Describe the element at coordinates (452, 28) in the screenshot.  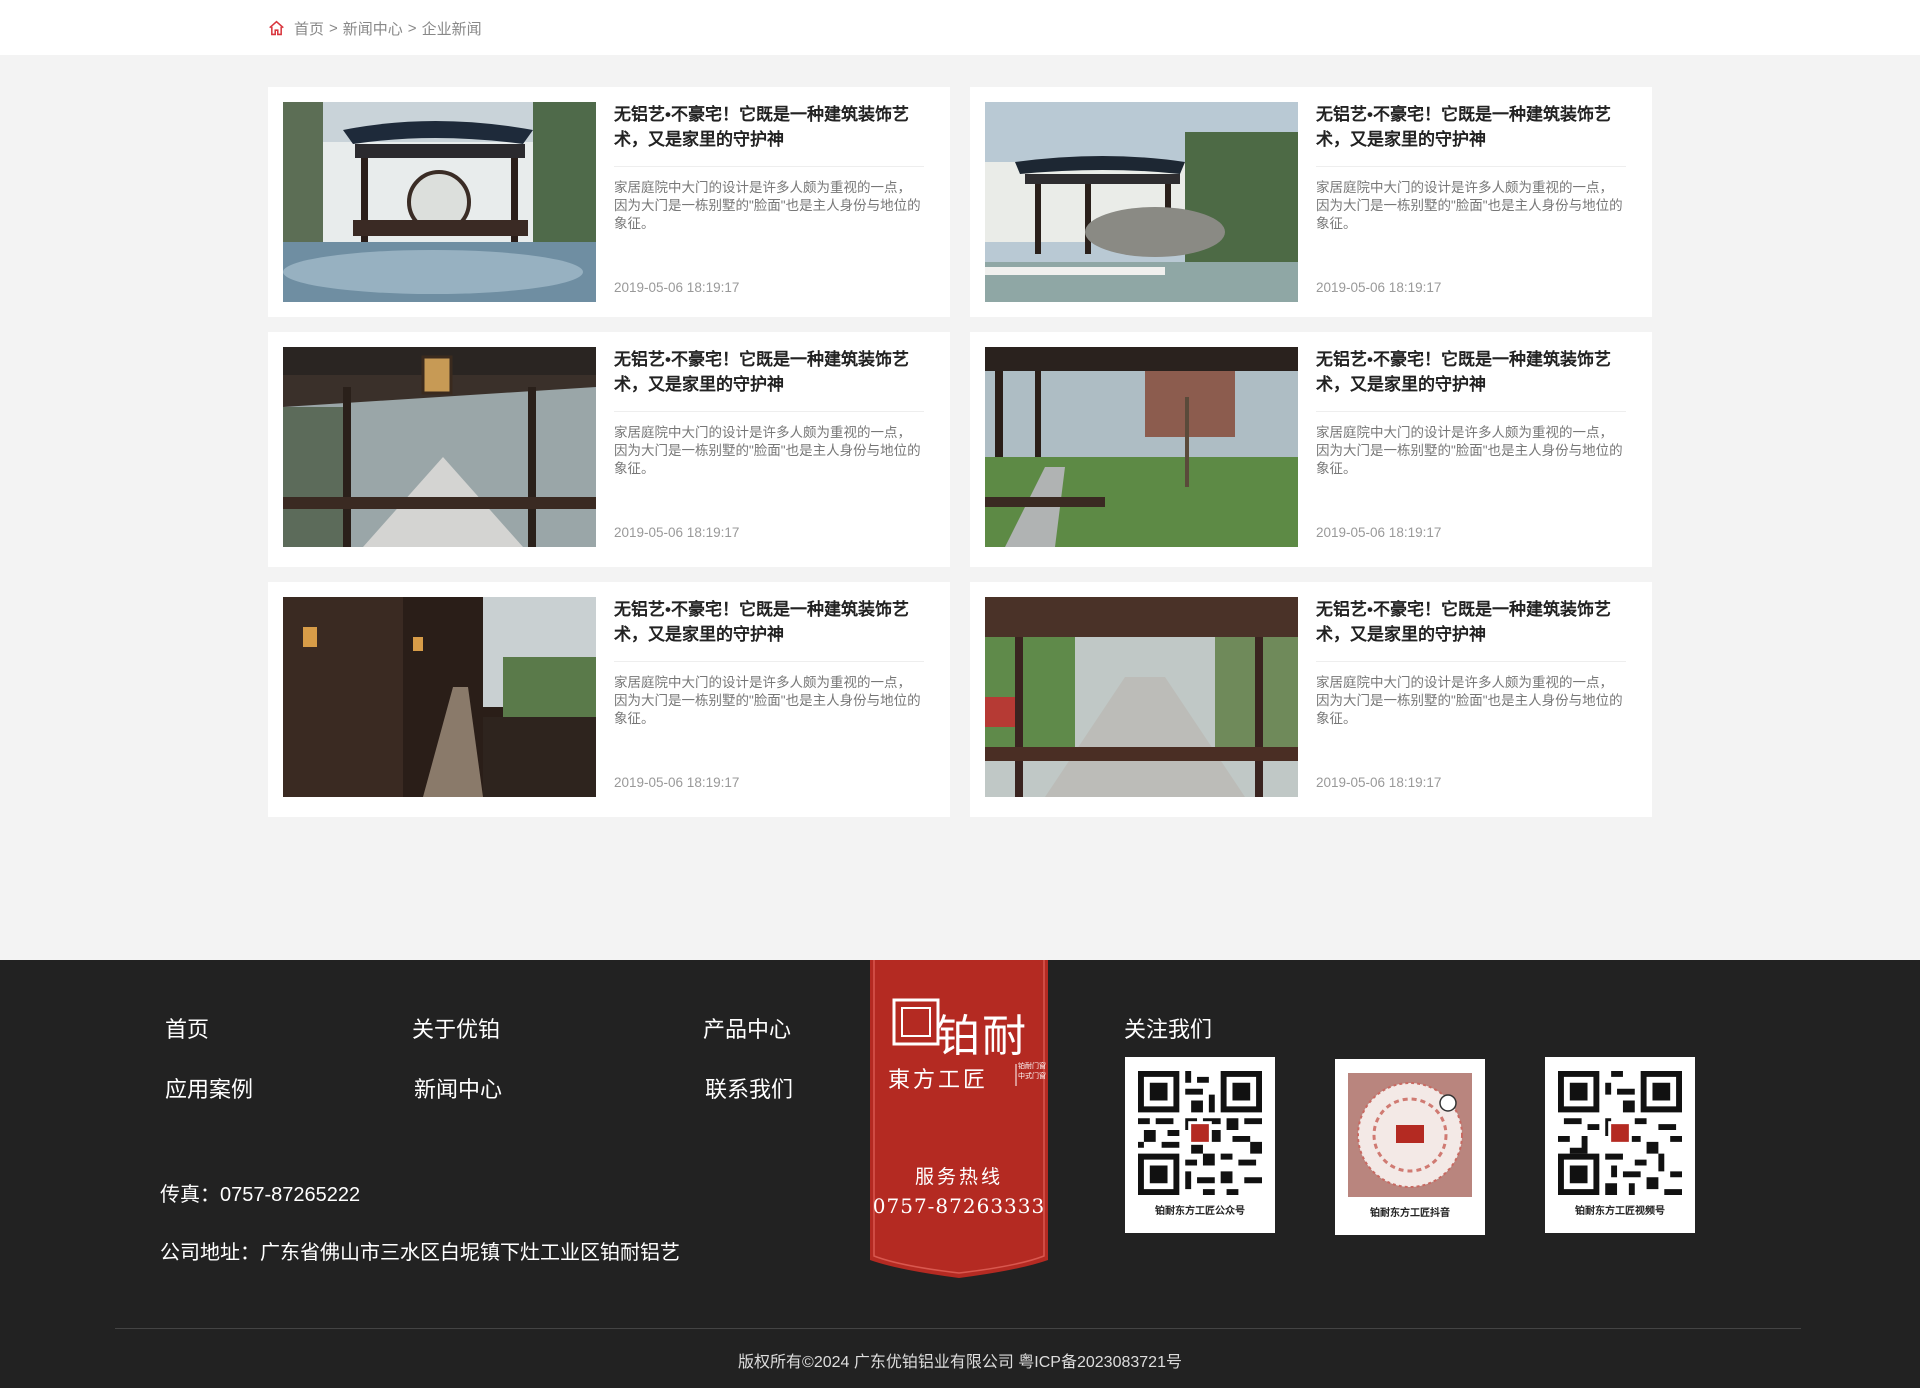
I see `breadcrumb-current: 企业新闻` at that location.